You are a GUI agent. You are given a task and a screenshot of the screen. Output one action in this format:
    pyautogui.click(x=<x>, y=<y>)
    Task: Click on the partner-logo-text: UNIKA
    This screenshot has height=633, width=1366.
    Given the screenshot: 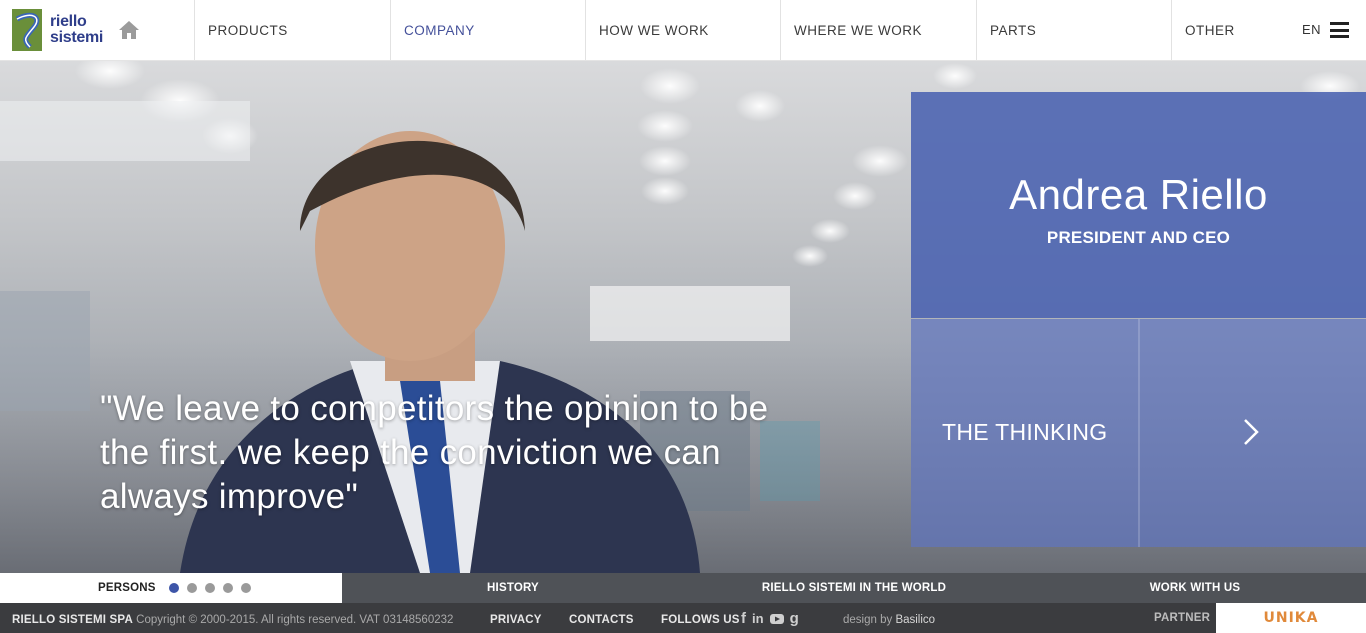 What is the action you would take?
    pyautogui.click(x=1291, y=618)
    